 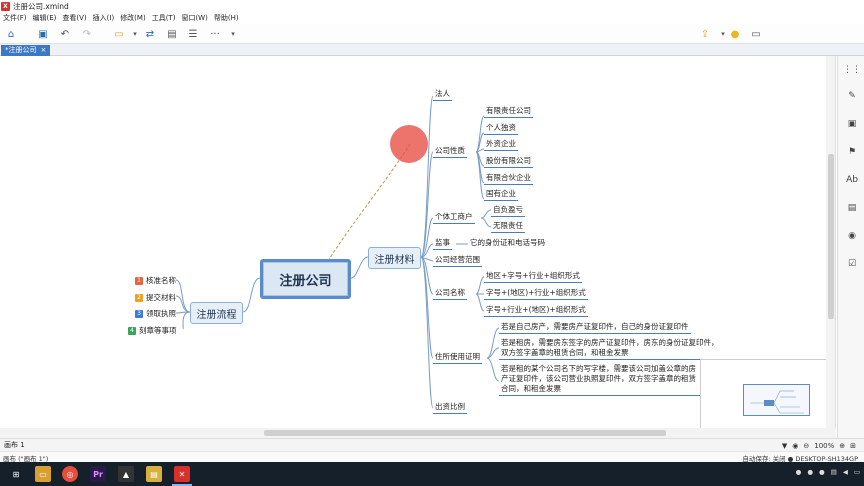 I want to click on menu-edit: 编辑(E), so click(x=45, y=18).